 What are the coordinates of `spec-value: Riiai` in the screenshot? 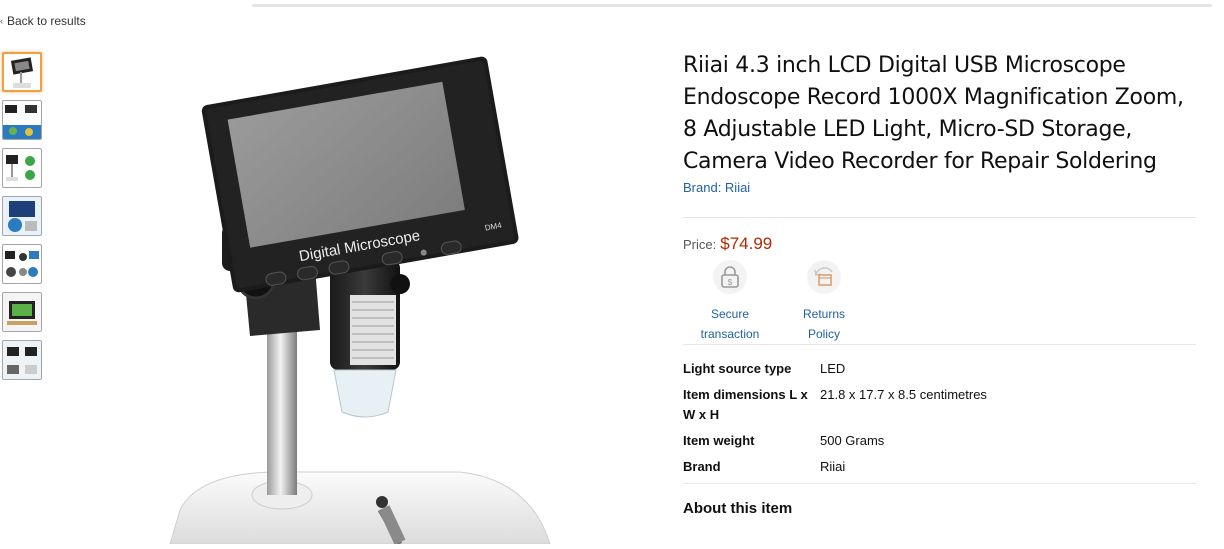 It's located at (833, 466).